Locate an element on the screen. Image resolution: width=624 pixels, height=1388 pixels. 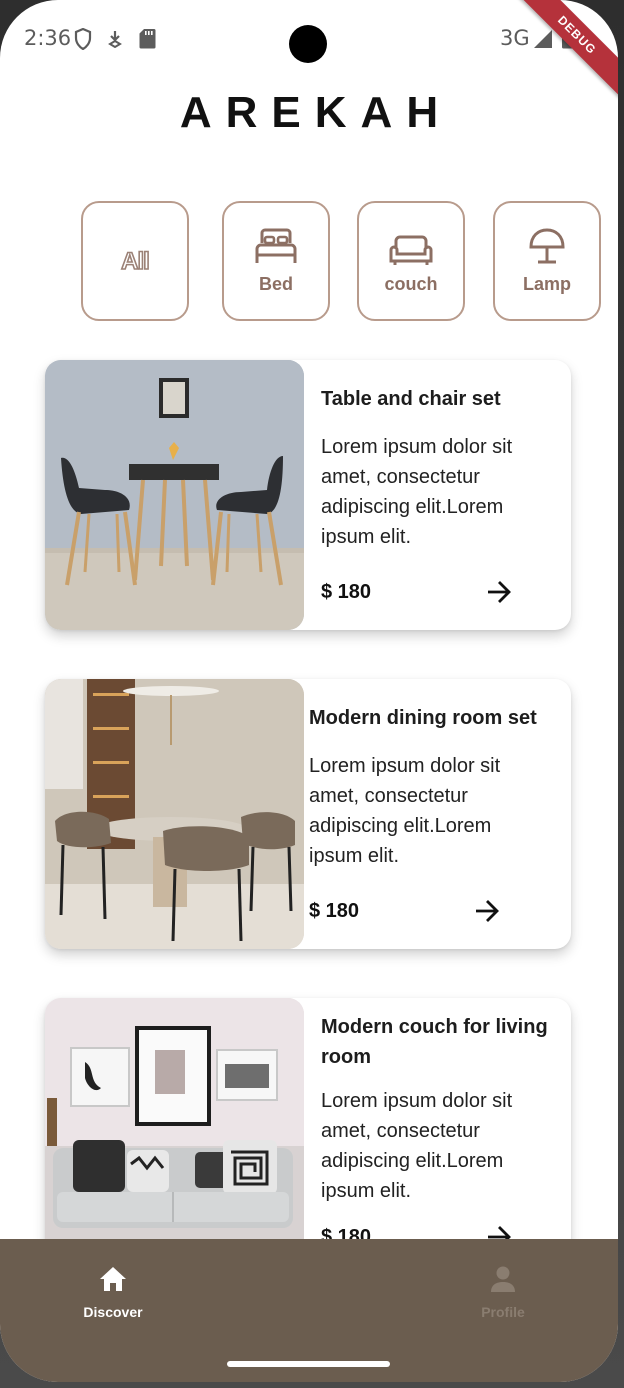
category-label: Bed is located at coordinates (275, 284).